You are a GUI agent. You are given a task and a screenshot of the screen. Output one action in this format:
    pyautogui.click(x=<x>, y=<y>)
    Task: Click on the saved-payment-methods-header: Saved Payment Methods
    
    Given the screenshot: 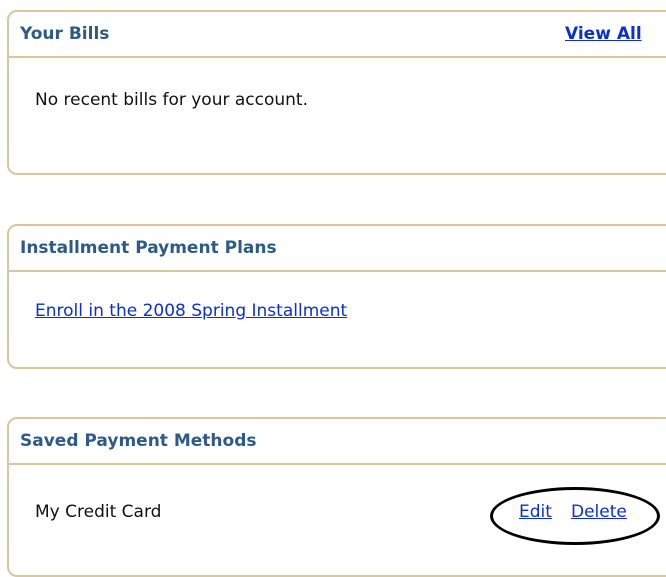 What is the action you would take?
    pyautogui.click(x=337, y=442)
    